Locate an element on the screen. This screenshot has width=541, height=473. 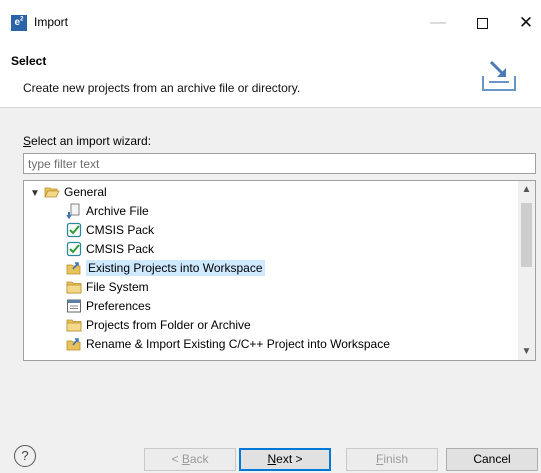
cancel-button: Cancel is located at coordinates (492, 459).